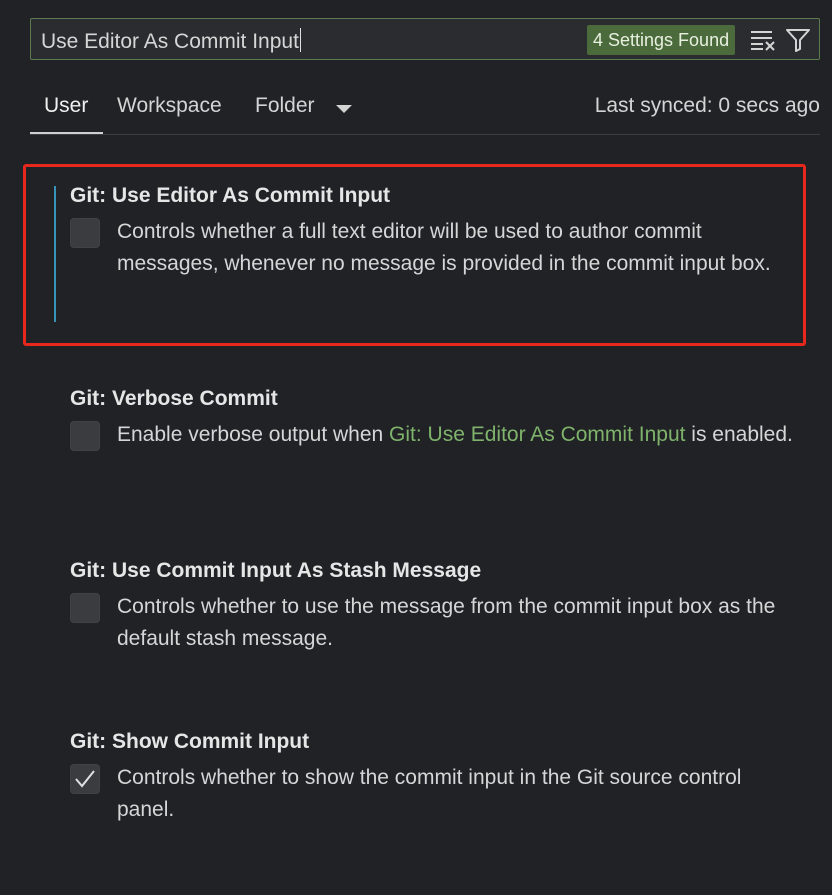  Describe the element at coordinates (276, 570) in the screenshot. I see `setting-title: Git: Use Commit Input As Stash Message` at that location.